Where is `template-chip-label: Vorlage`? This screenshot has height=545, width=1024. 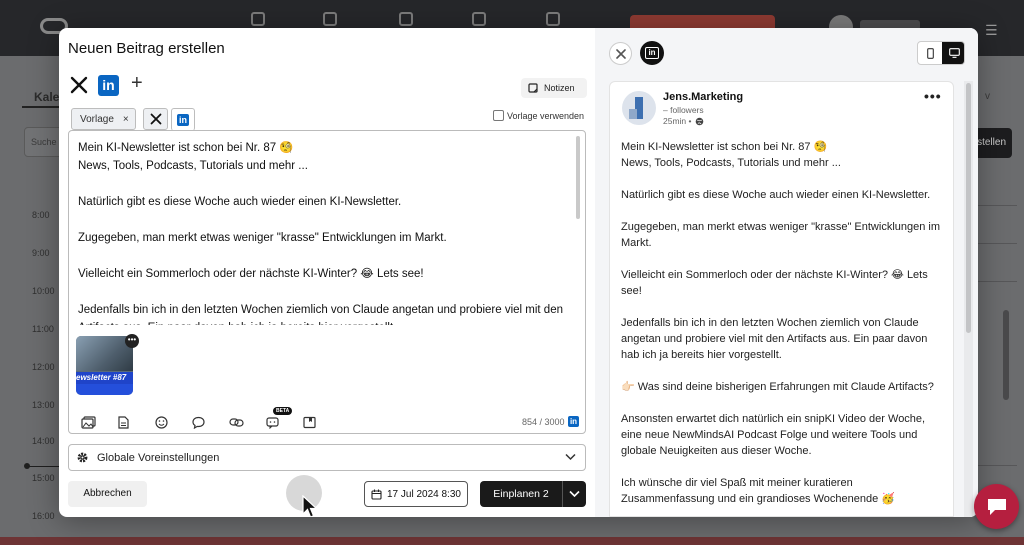 template-chip-label: Vorlage is located at coordinates (97, 119).